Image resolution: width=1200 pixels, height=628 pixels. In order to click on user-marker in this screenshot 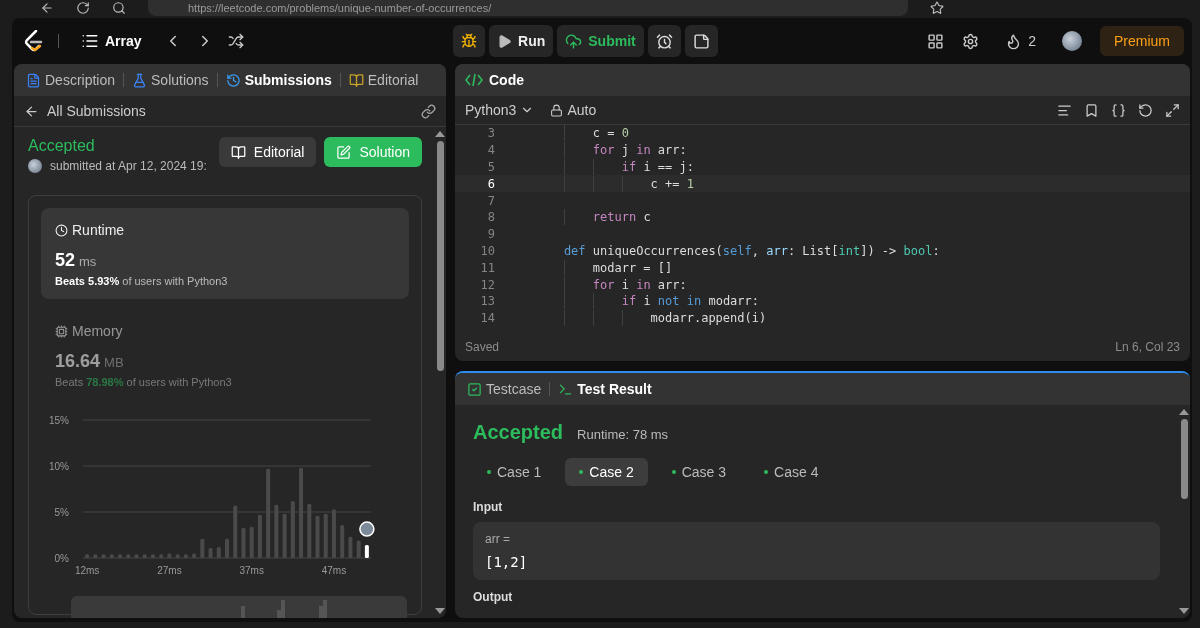, I will do `click(367, 529)`.